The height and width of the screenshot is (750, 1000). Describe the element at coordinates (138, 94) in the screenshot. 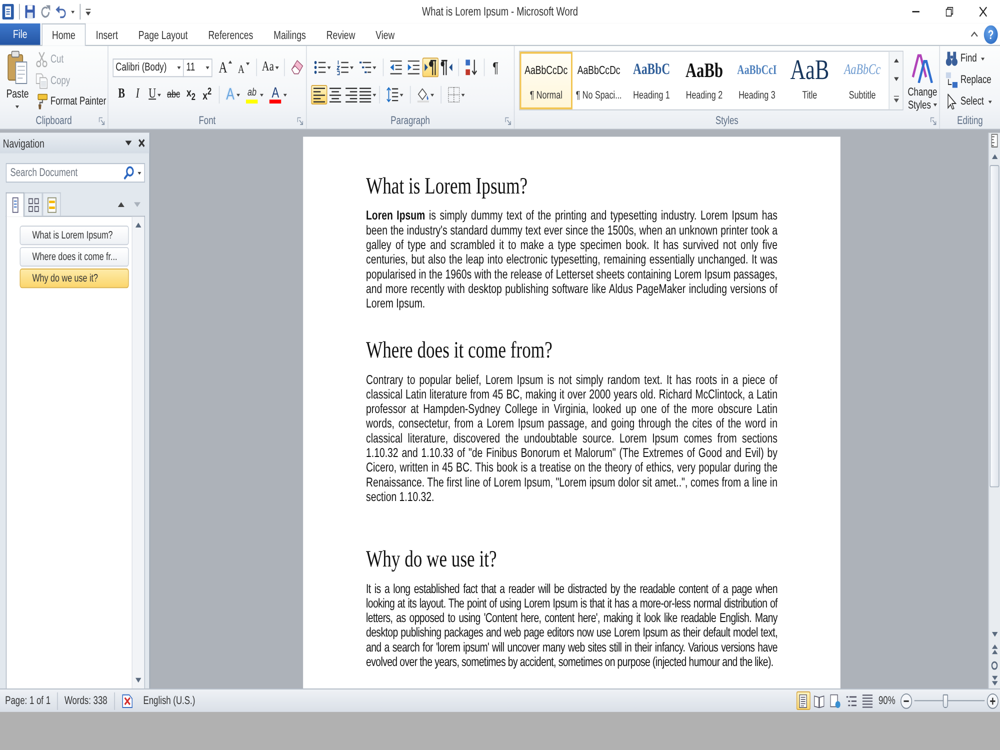

I see `italic-button: I` at that location.